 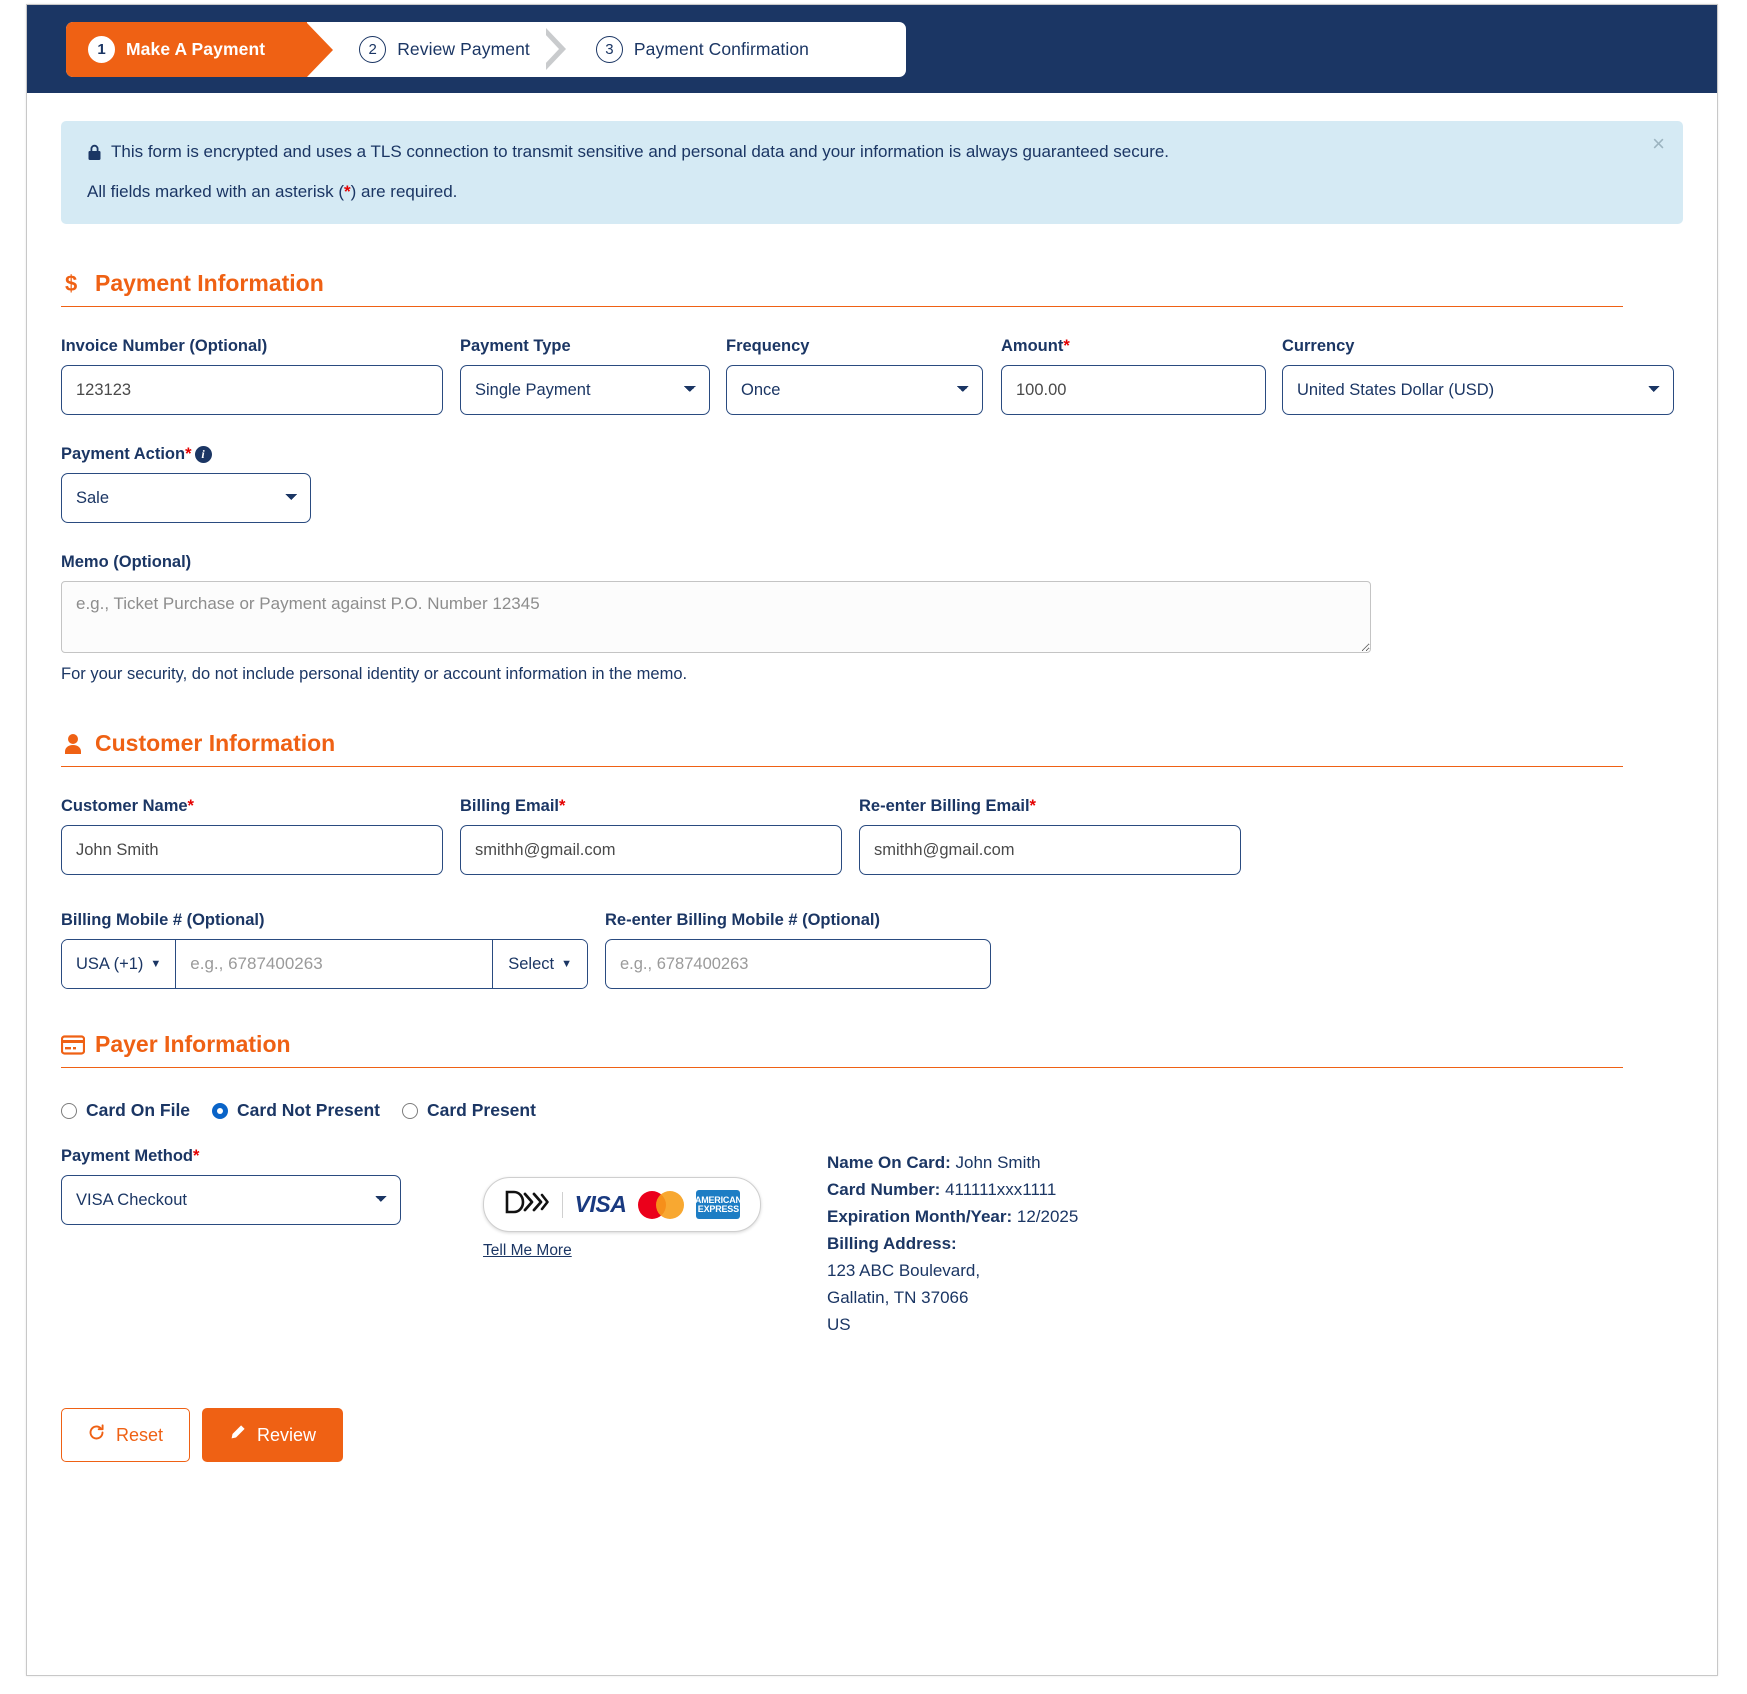 What do you see at coordinates (334, 964) in the screenshot?
I see `billing-mobile-input` at bounding box center [334, 964].